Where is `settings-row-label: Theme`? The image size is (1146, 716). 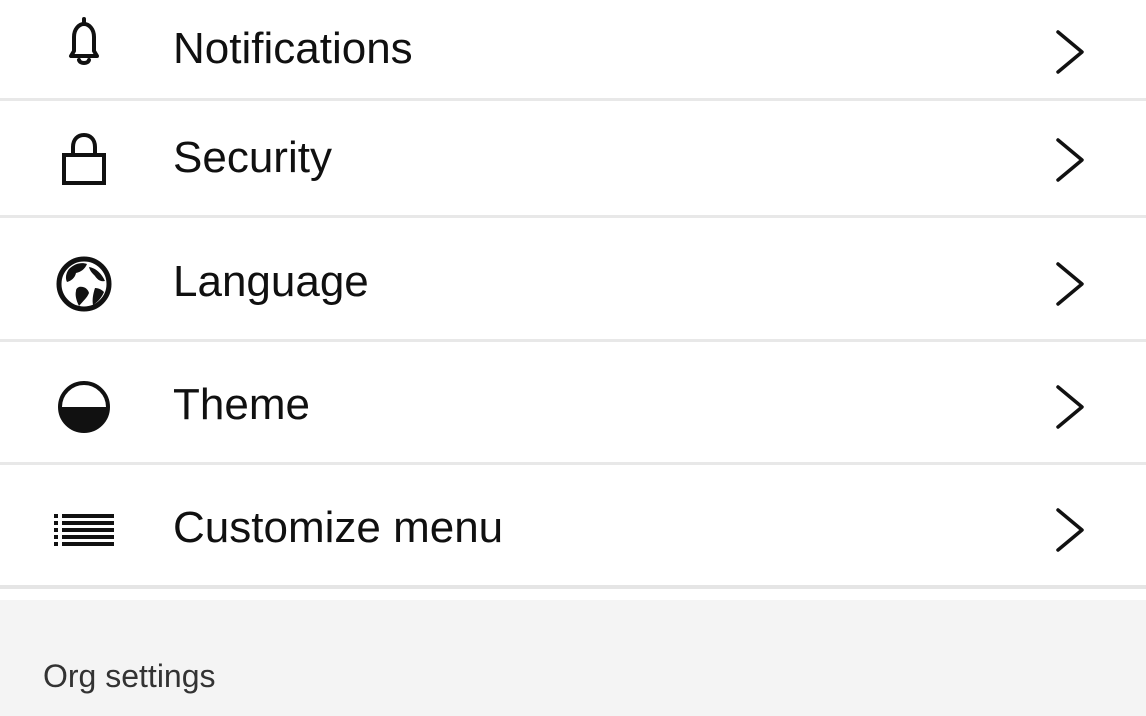 settings-row-label: Theme is located at coordinates (241, 404).